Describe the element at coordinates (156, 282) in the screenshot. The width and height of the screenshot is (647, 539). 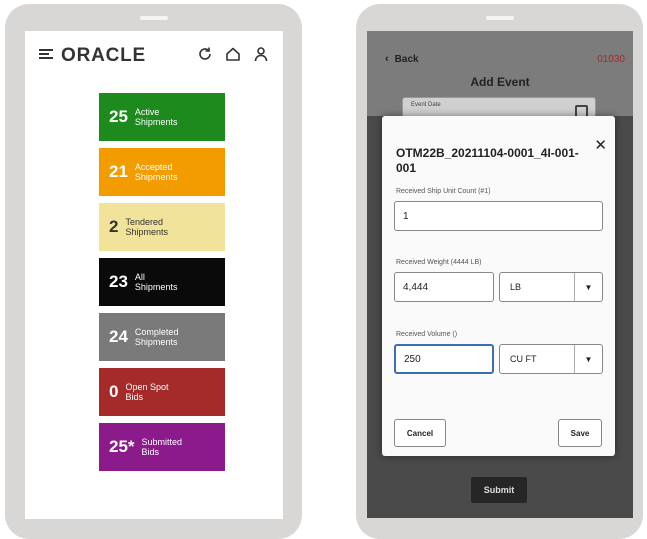
I see `tile-label: All Shipments` at that location.